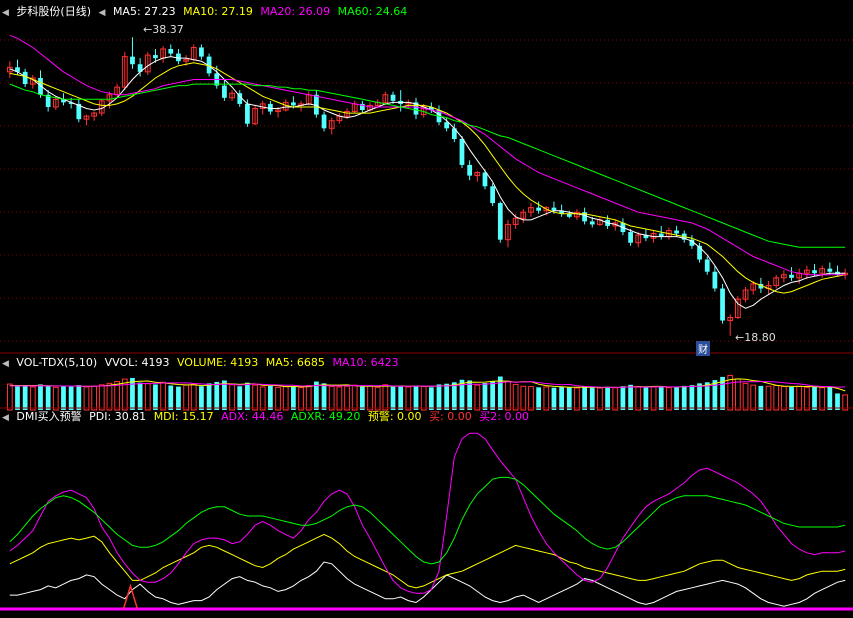  What do you see at coordinates (504, 416) in the screenshot?
I see `buy2-label: 买2: 0.00` at bounding box center [504, 416].